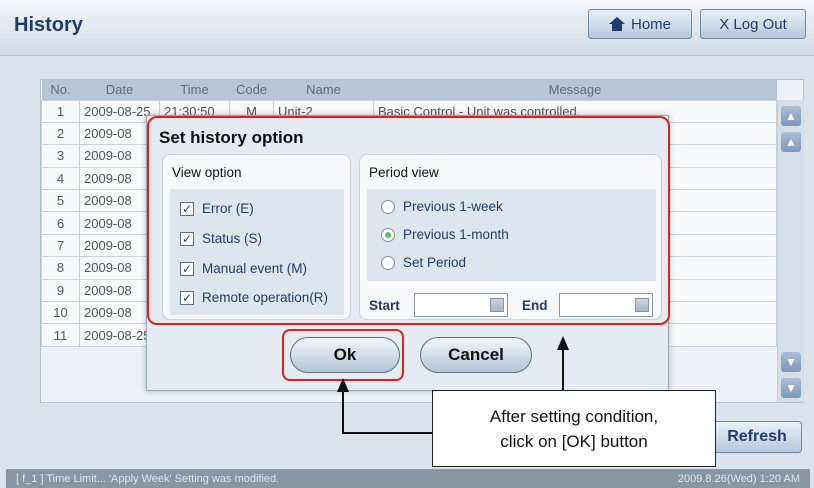 The width and height of the screenshot is (814, 488). Describe the element at coordinates (574, 416) in the screenshot. I see `callout-line-1: After setting condition,` at that location.